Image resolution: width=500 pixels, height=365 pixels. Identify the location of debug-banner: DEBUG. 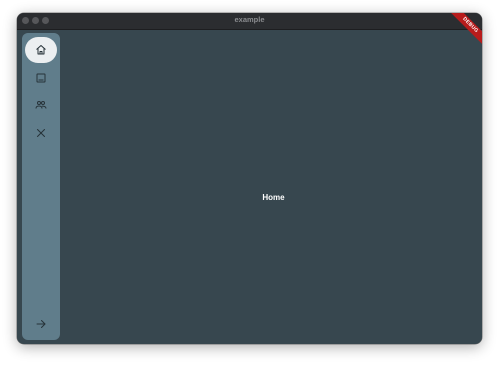
(462, 33).